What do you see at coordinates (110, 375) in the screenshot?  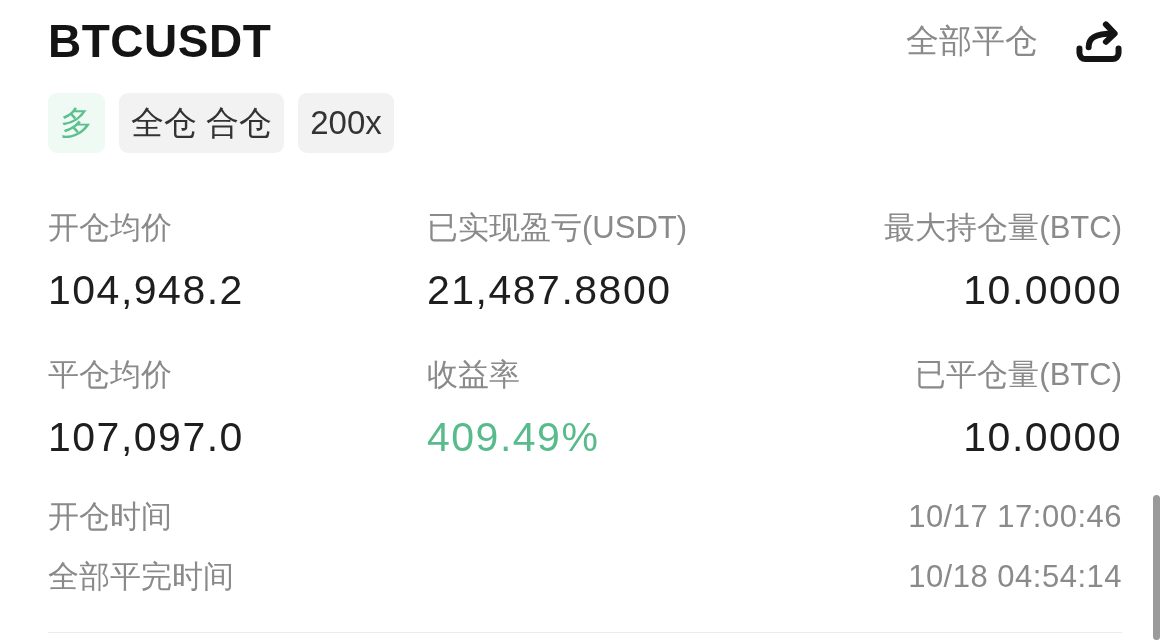 I see `stat-label: 平仓均价` at bounding box center [110, 375].